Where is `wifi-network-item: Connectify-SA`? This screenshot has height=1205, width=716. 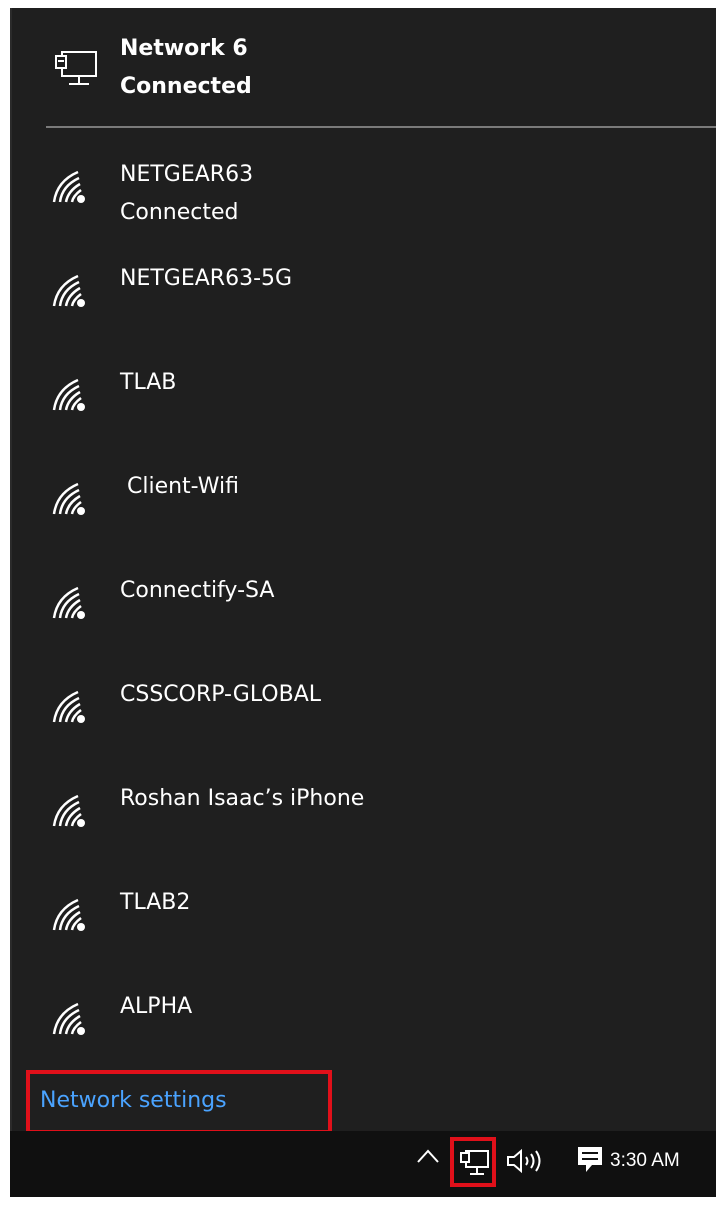 wifi-network-item: Connectify-SA is located at coordinates (364, 610).